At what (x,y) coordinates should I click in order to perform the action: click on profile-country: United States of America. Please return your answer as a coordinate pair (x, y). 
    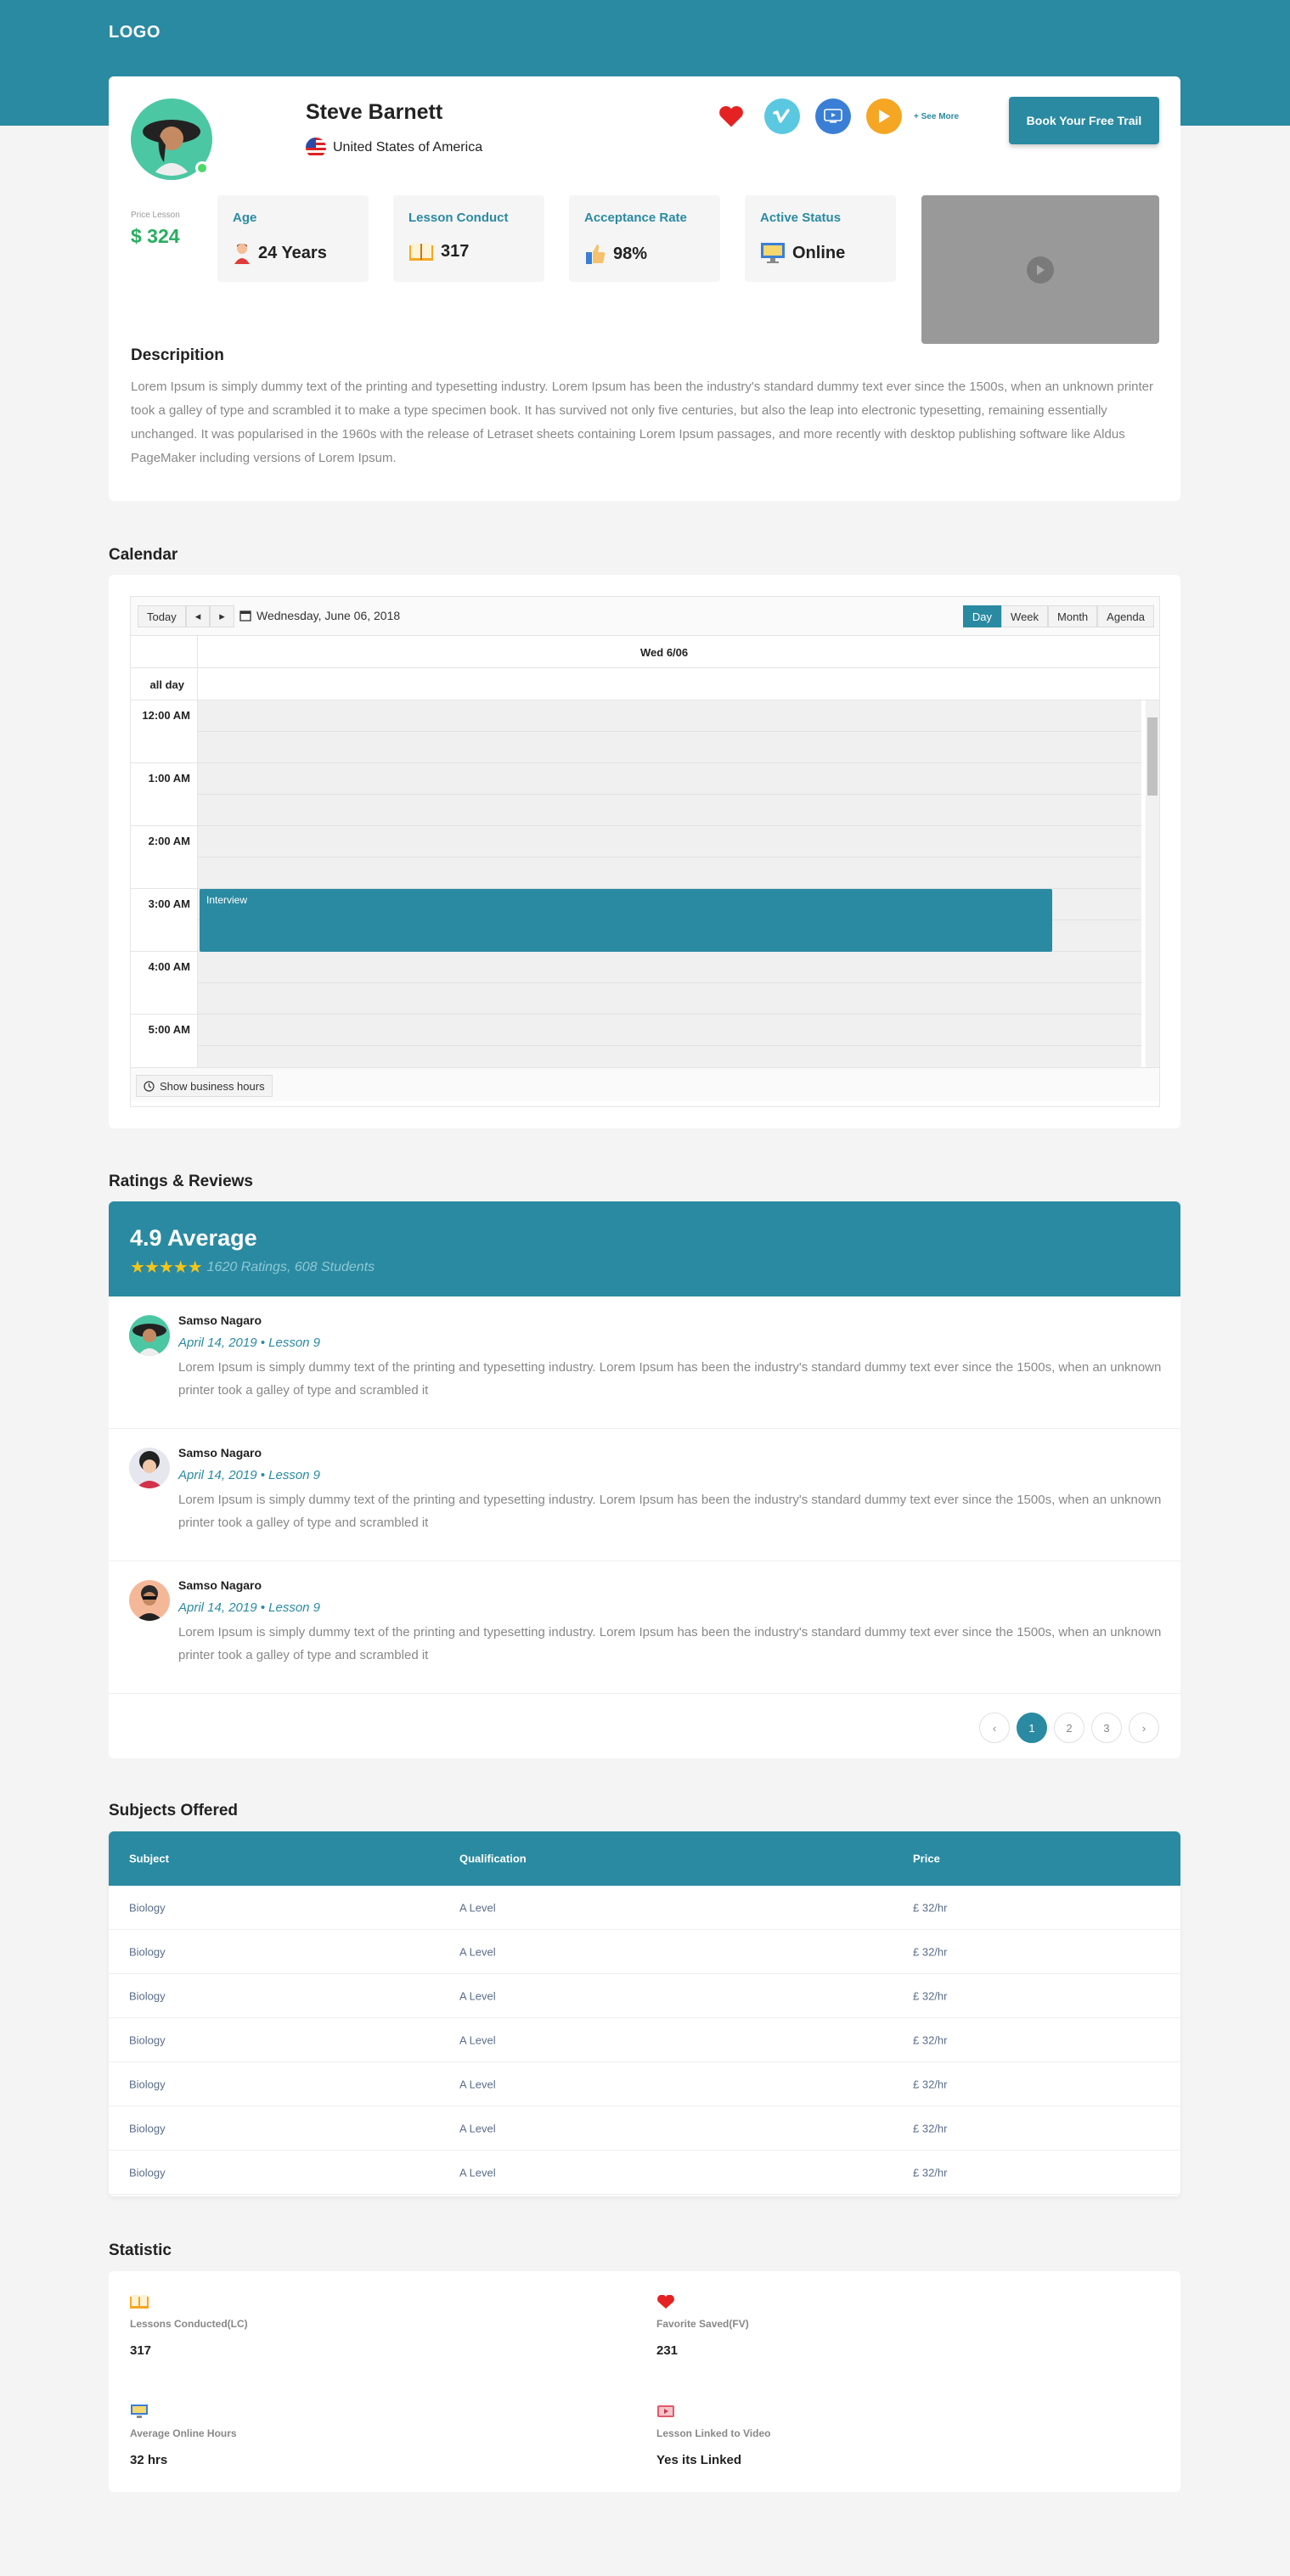
    Looking at the image, I should click on (394, 148).